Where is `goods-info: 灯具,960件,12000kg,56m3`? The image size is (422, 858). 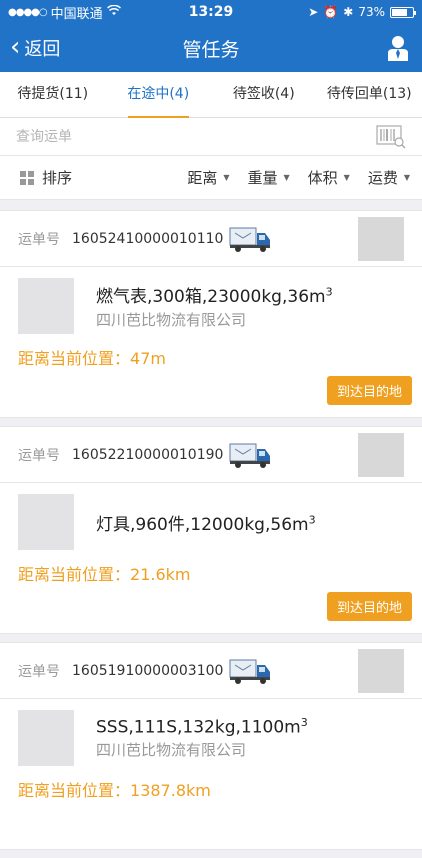 goods-info: 灯具,960件,12000kg,56m3 is located at coordinates (206, 522).